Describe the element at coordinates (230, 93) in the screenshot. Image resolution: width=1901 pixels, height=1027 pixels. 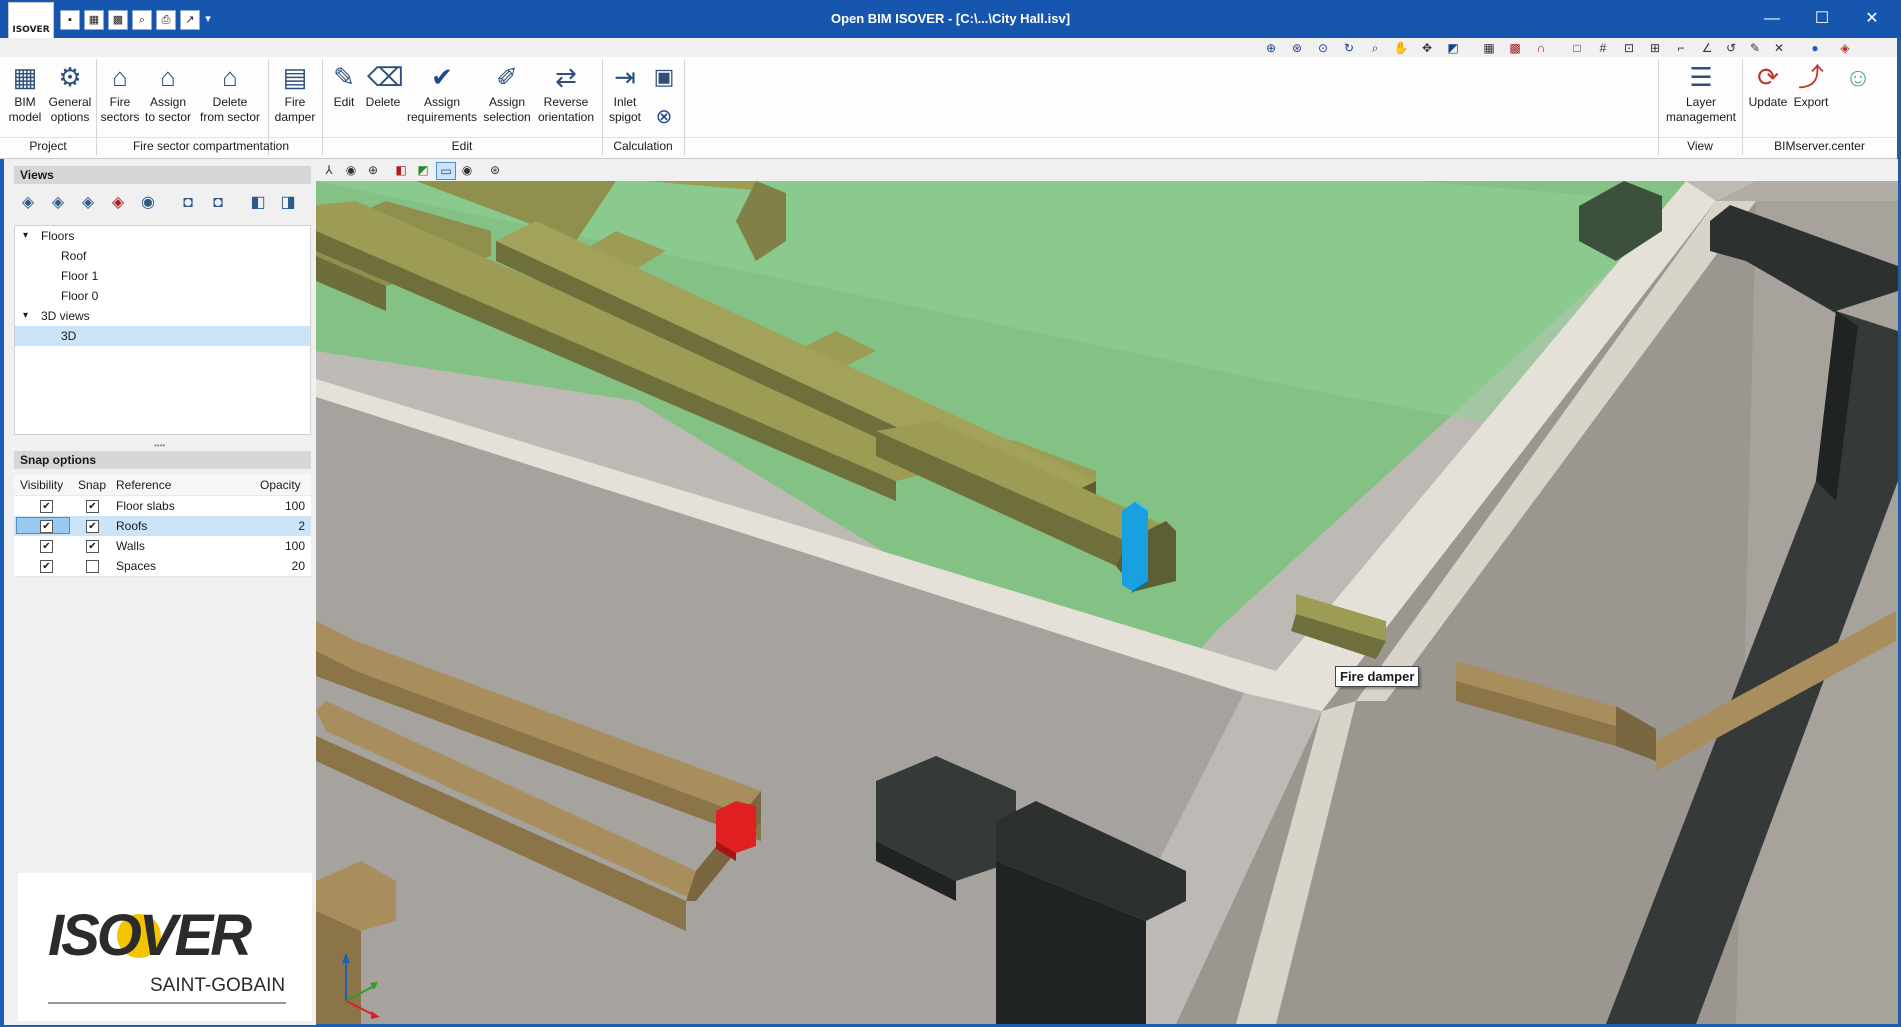
I see `delete-from-sector-button: ⌂ Delete from sector` at that location.